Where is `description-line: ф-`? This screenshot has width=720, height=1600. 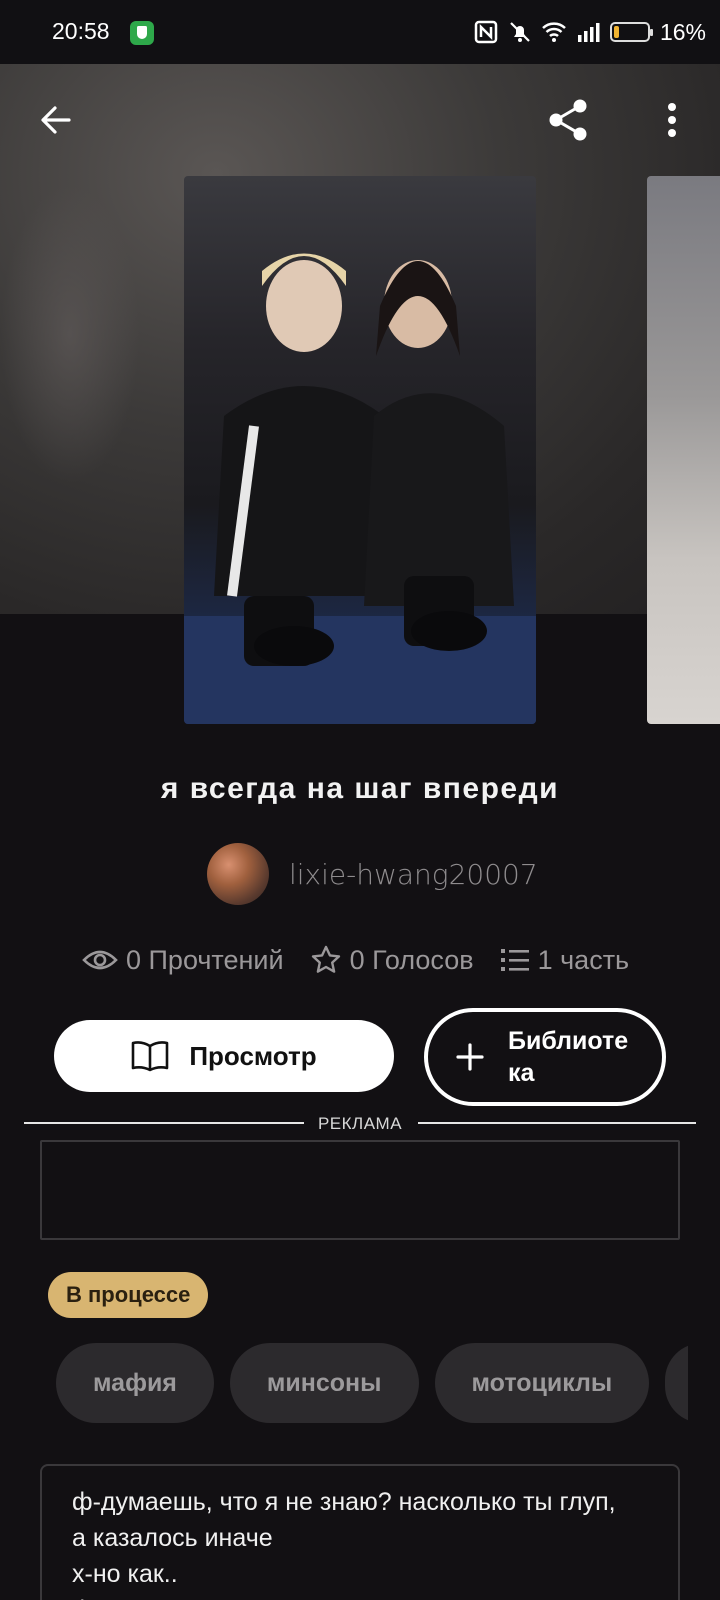
description-line: ф- is located at coordinates (360, 1596).